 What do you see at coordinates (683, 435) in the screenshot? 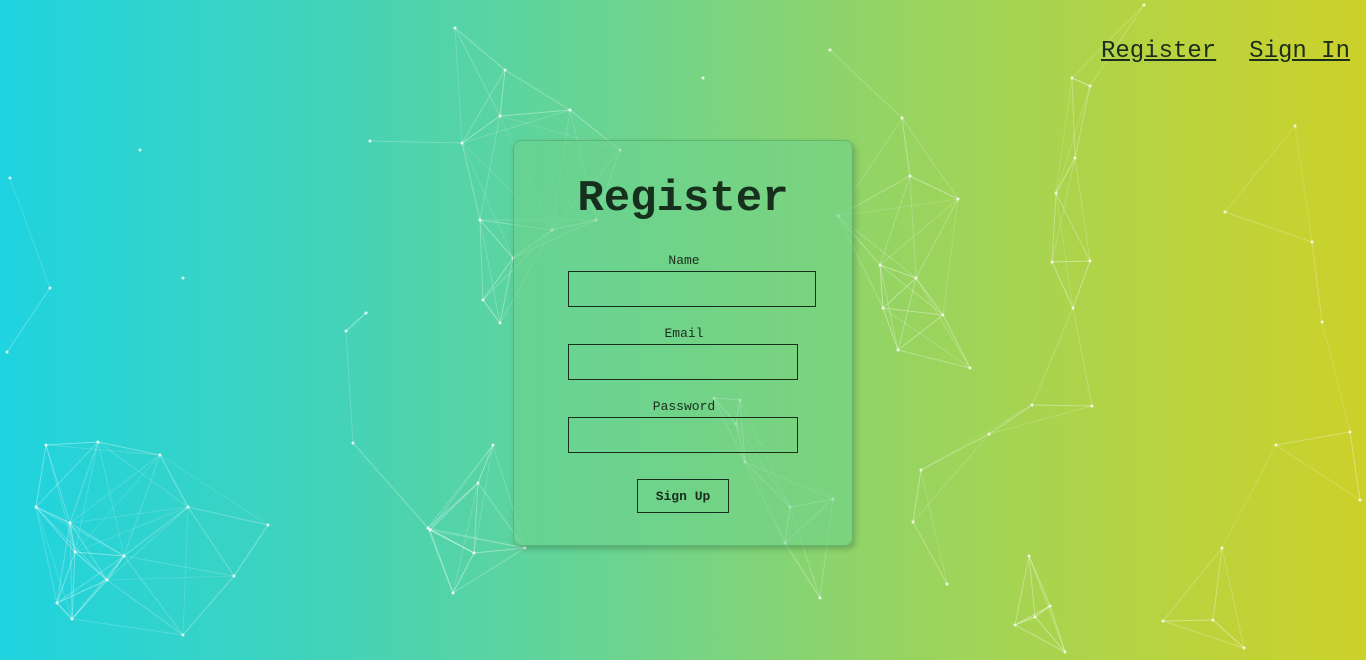
I see `password-input` at bounding box center [683, 435].